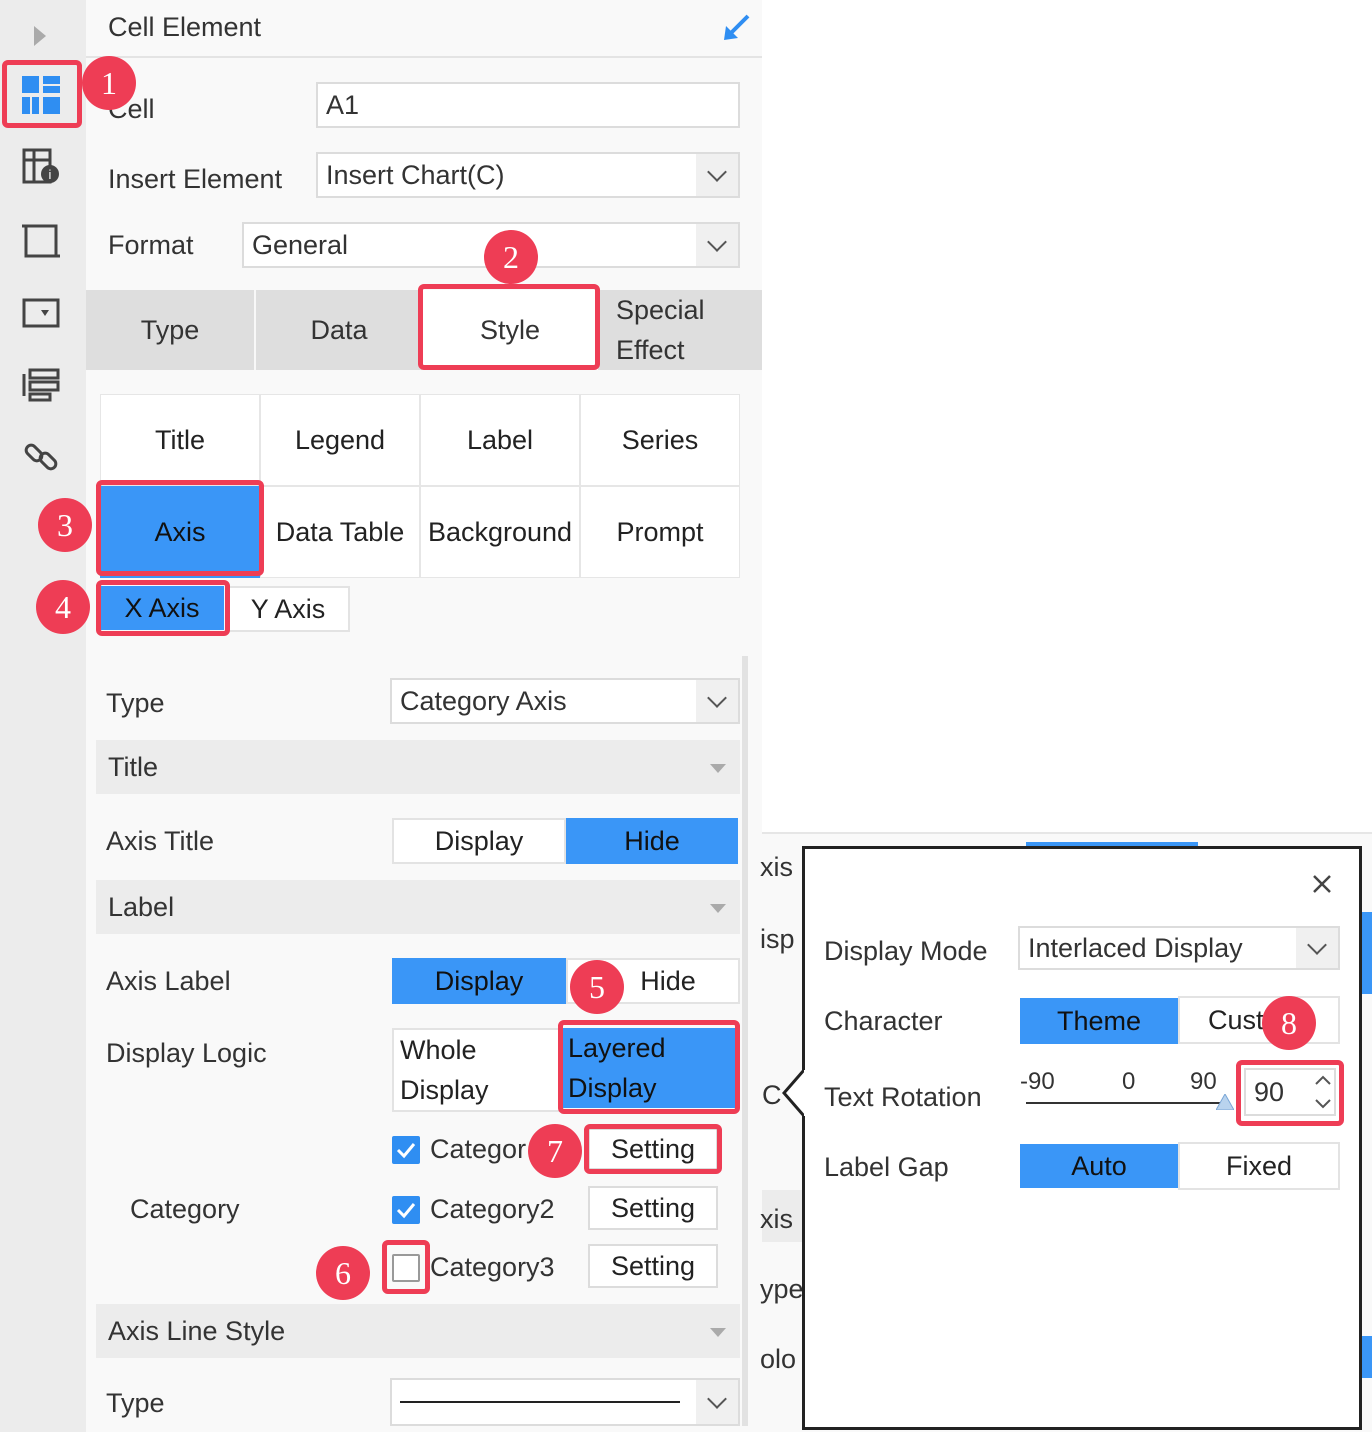 Image resolution: width=1372 pixels, height=1432 pixels. What do you see at coordinates (135, 703) in the screenshot?
I see `axis-type-label: Type` at bounding box center [135, 703].